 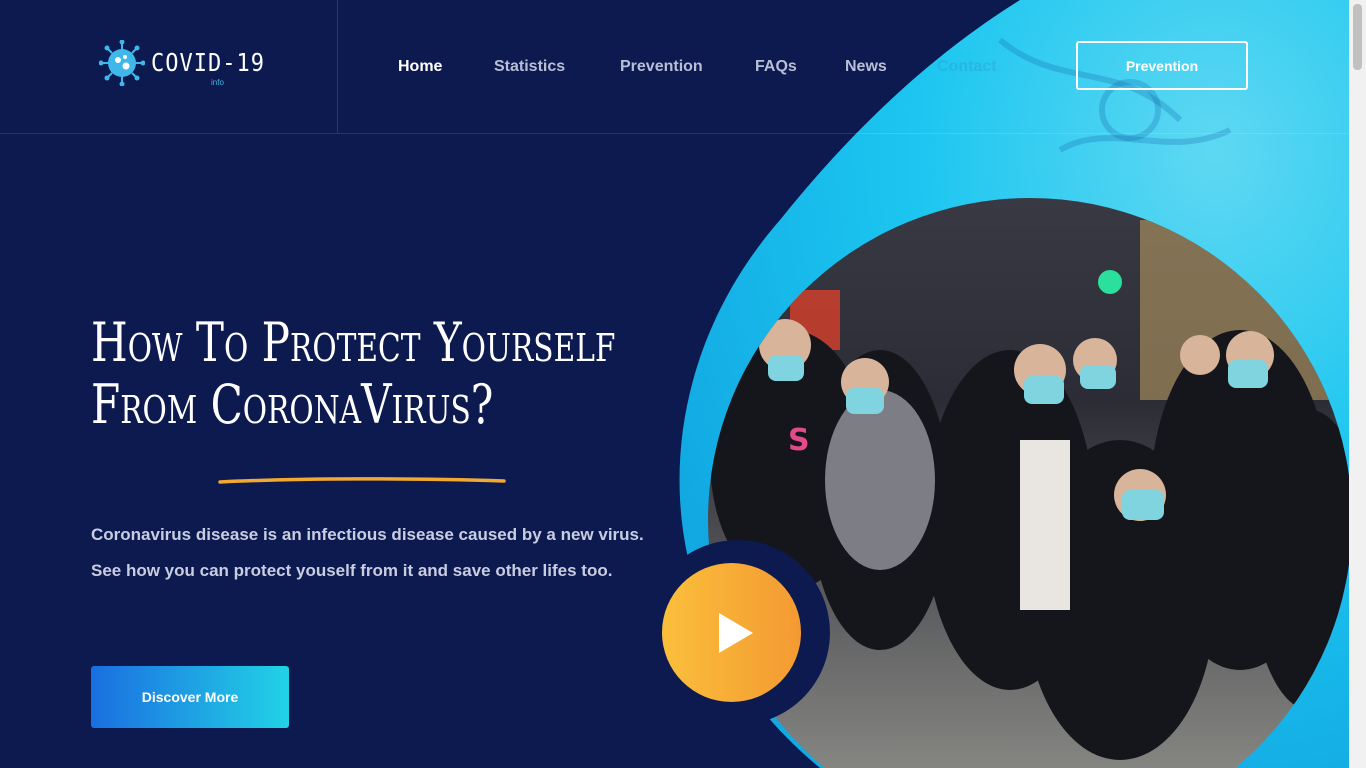 What do you see at coordinates (352, 404) in the screenshot?
I see `hero-title-highlight: CoronaVirus?` at bounding box center [352, 404].